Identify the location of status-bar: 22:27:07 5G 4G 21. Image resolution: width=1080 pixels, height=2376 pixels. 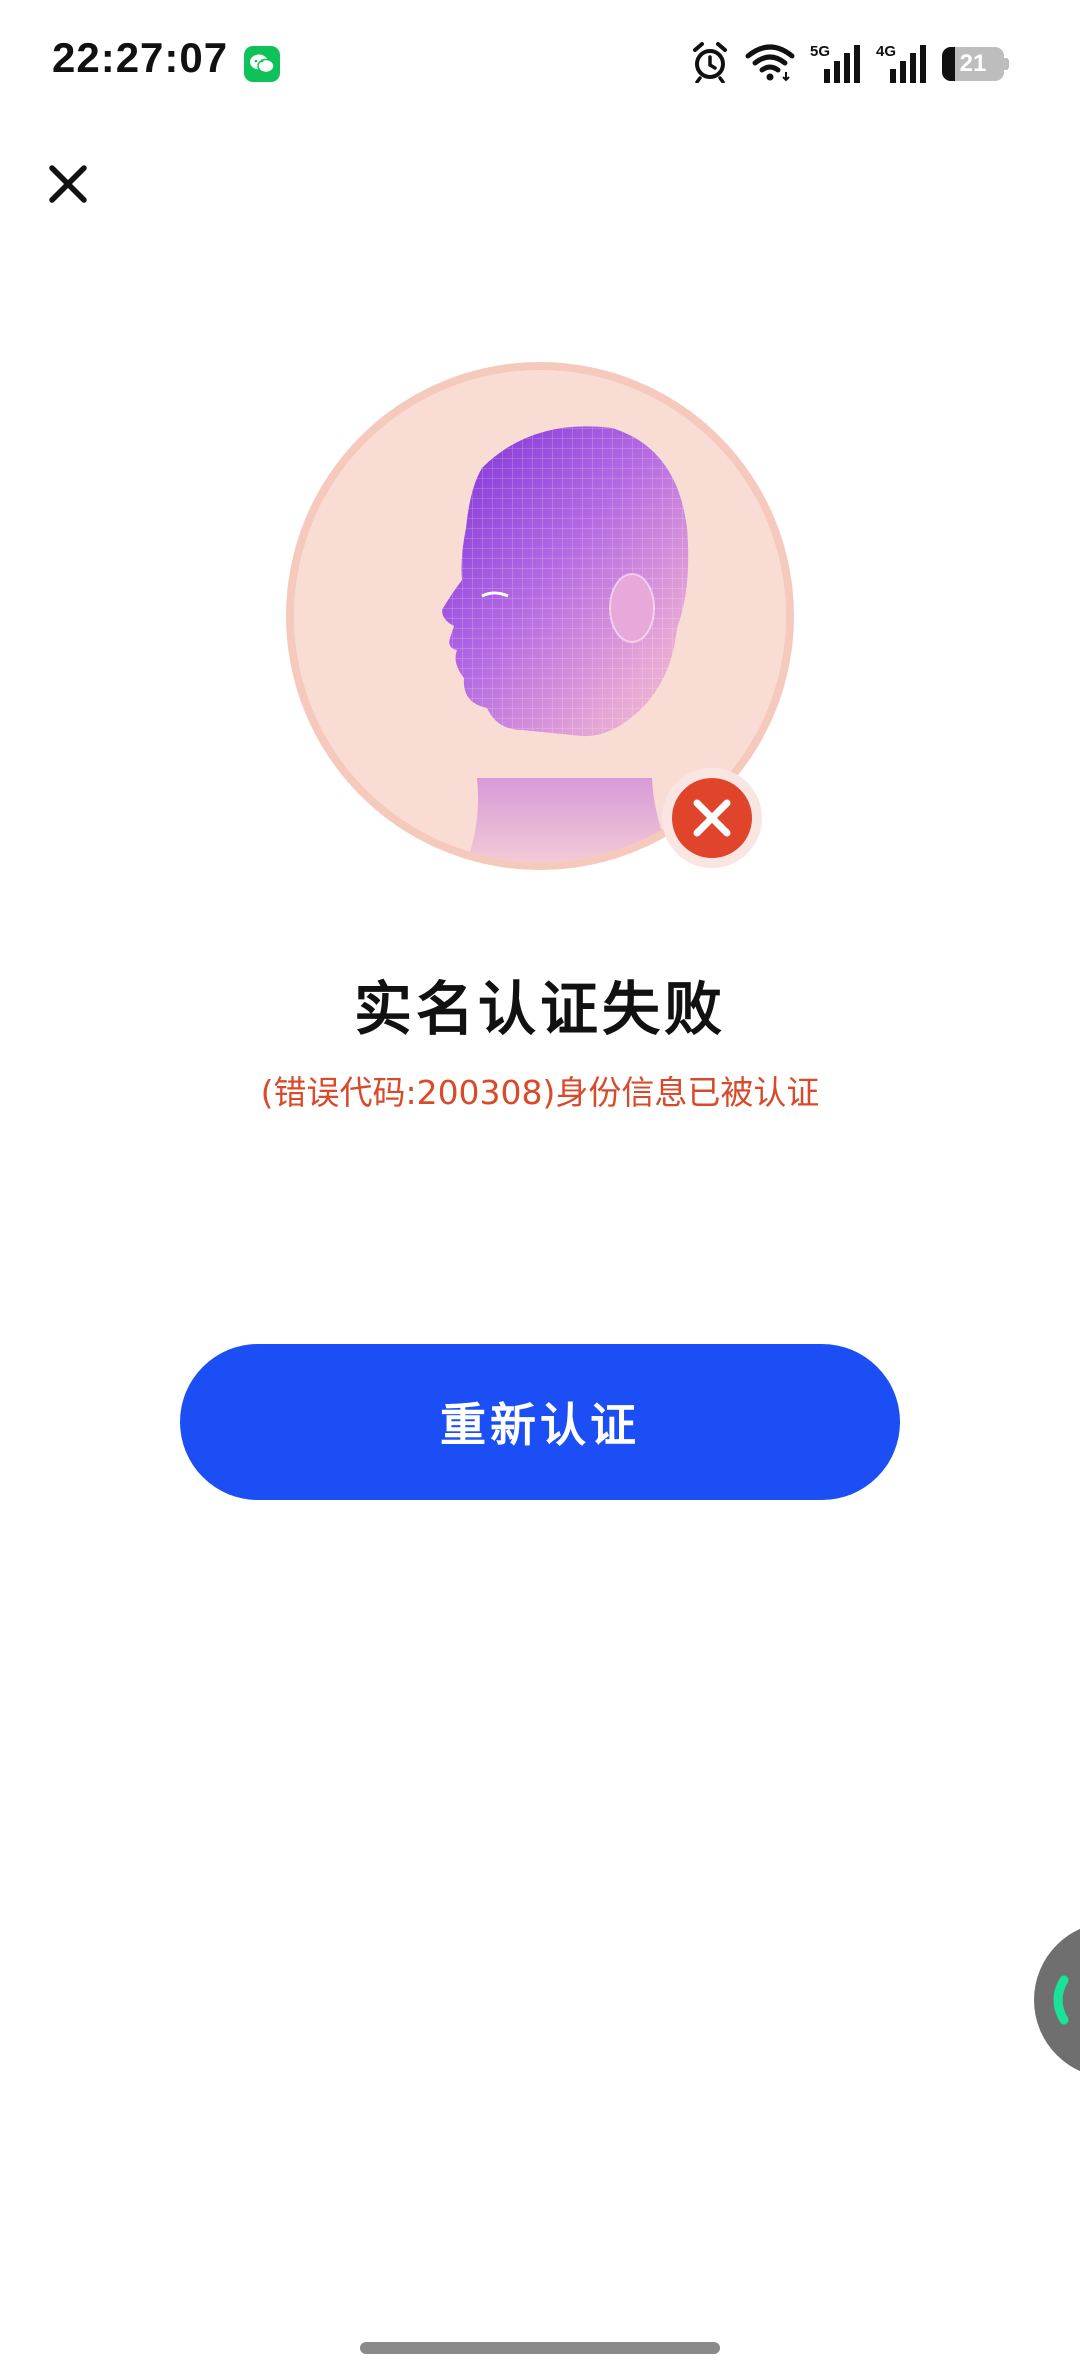
(540, 65).